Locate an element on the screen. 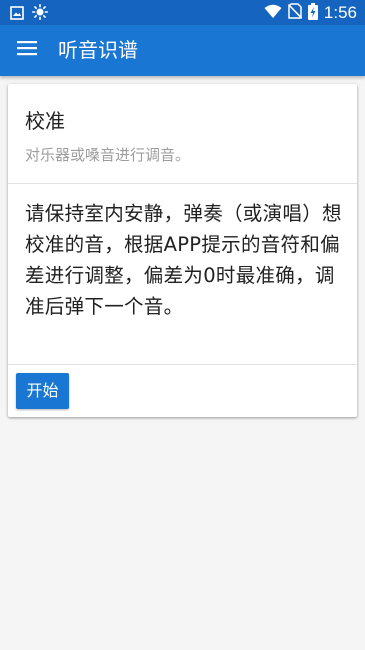 Image resolution: width=365 pixels, height=650 pixels. battery-charging-icon is located at coordinates (312, 13).